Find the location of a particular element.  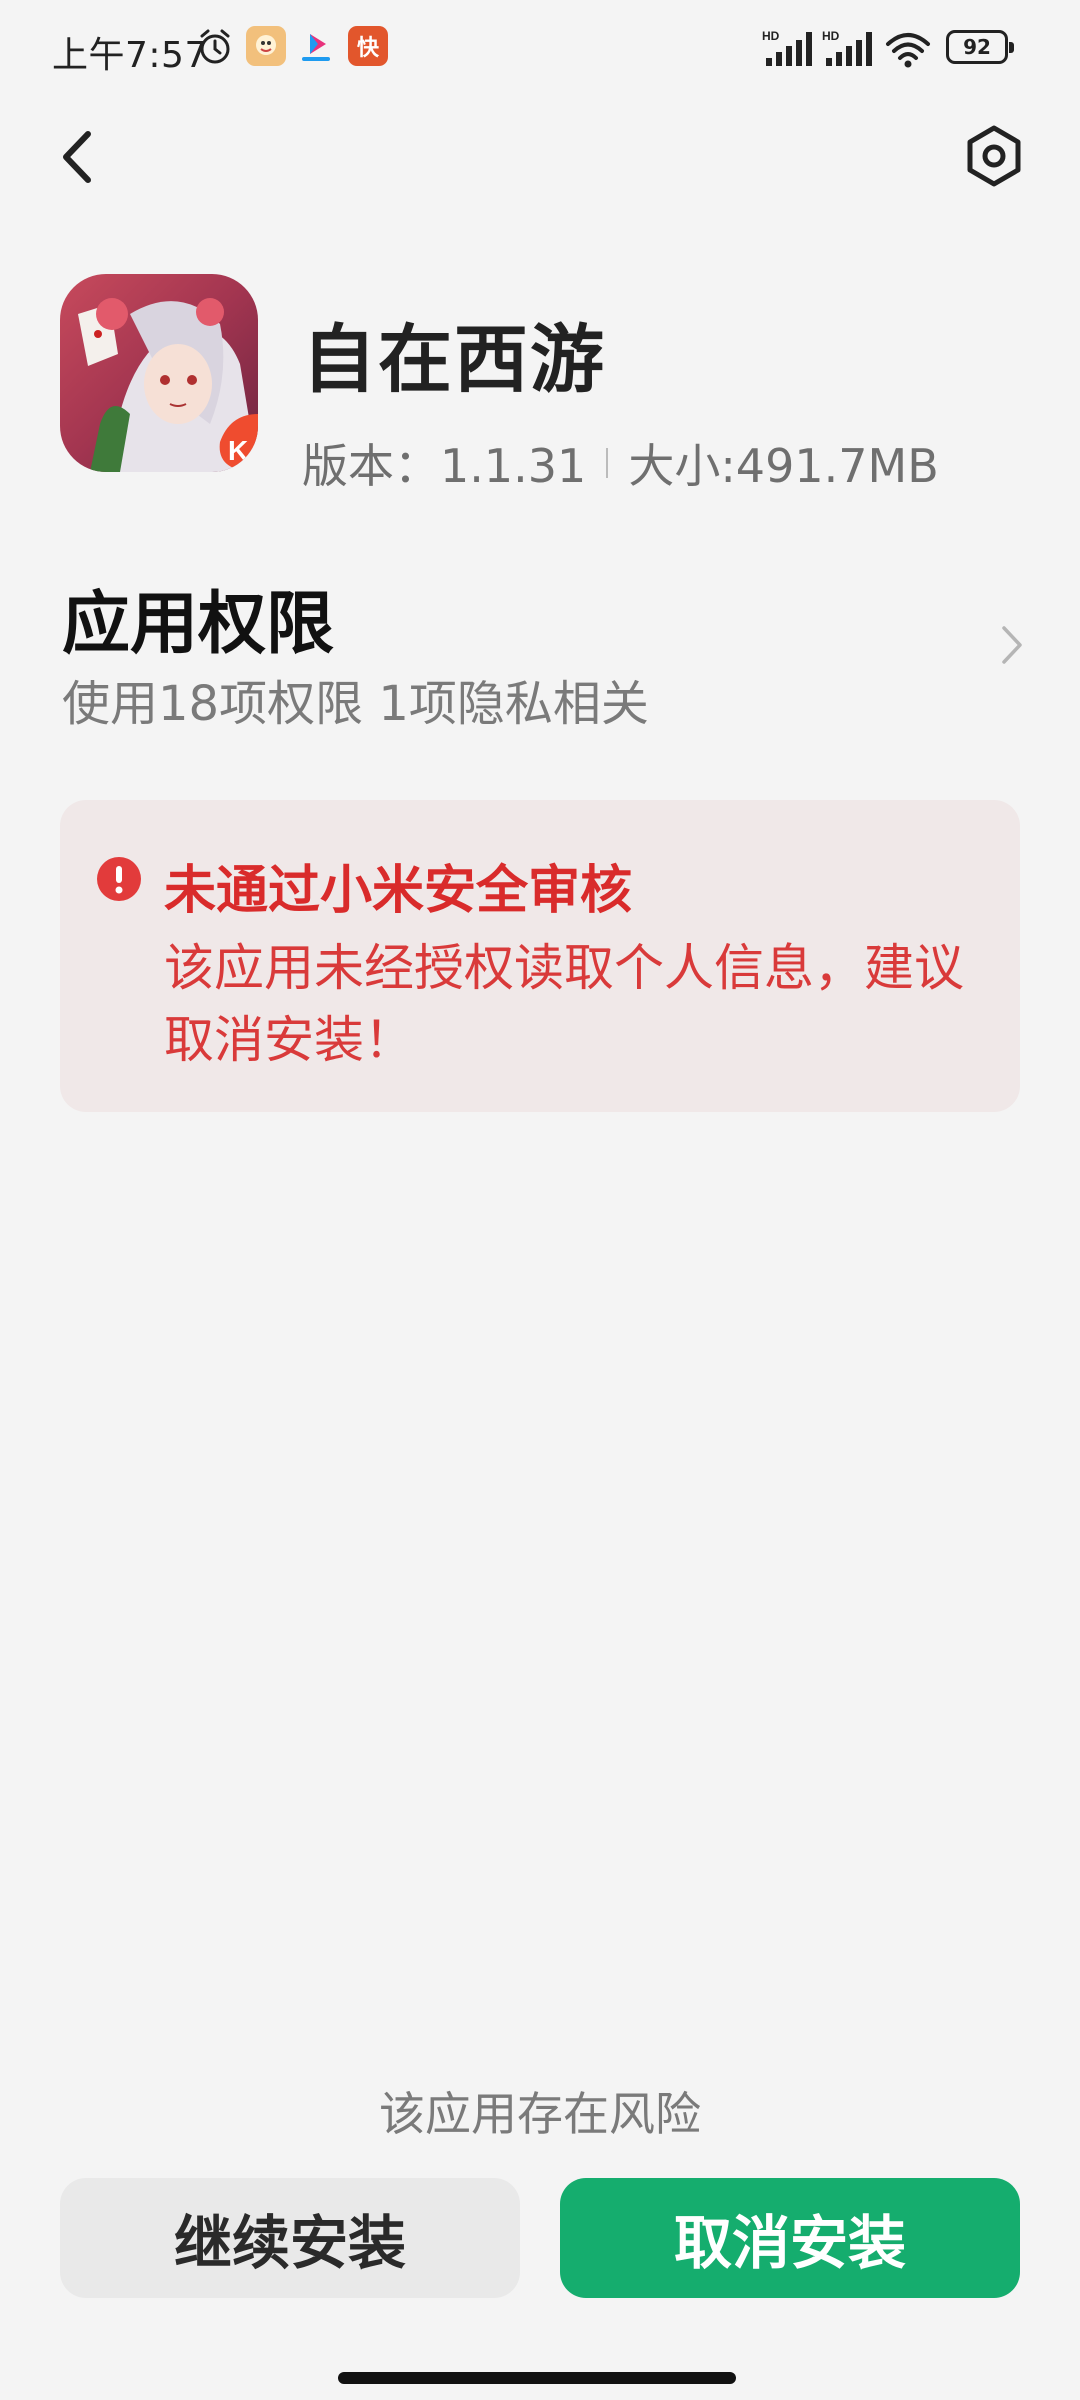

wifi-icon is located at coordinates (908, 50).